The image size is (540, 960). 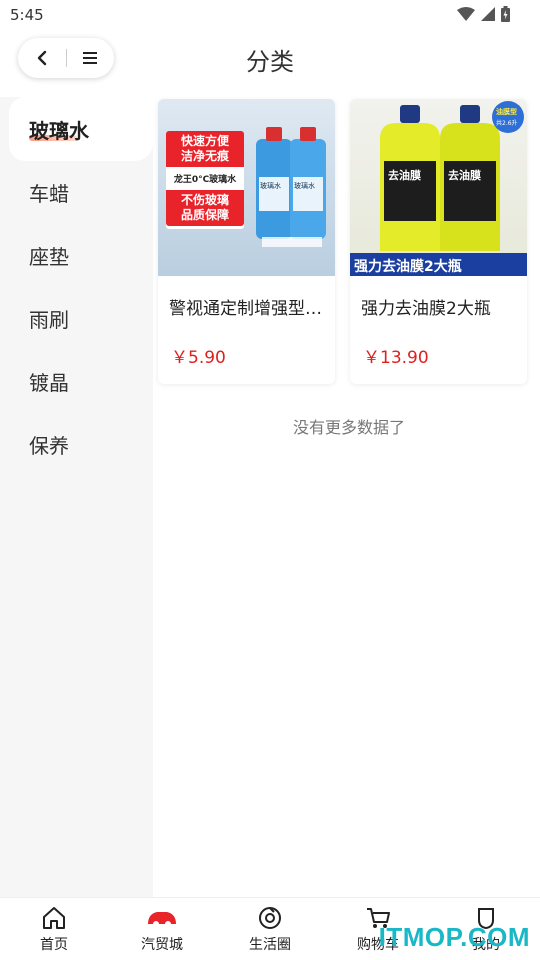 I want to click on category-item-car-wax: 车蜡, so click(x=76, y=192).